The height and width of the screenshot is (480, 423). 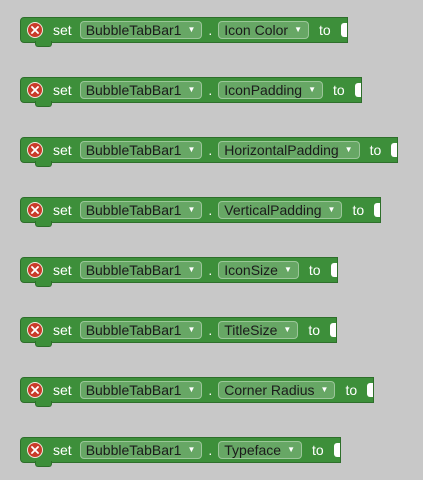 I want to click on set-block: set BubbleTabBar1 ▼ . Corner Radius ▼ to, so click(x=197, y=392).